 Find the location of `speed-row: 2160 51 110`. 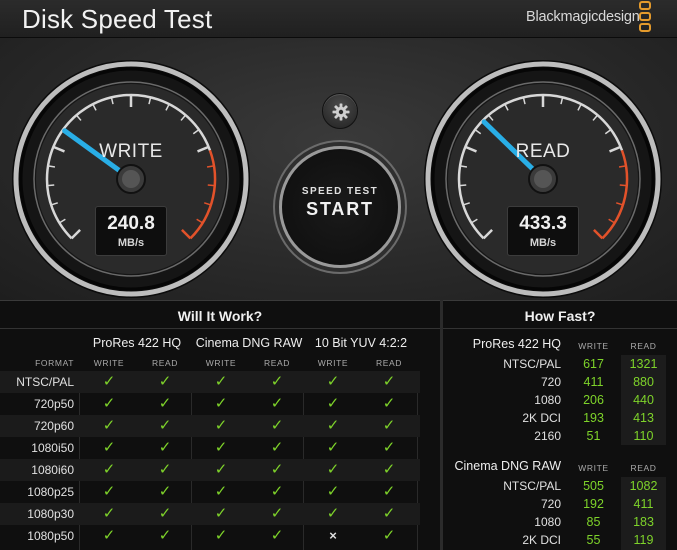

speed-row: 2160 51 110 is located at coordinates (560, 436).